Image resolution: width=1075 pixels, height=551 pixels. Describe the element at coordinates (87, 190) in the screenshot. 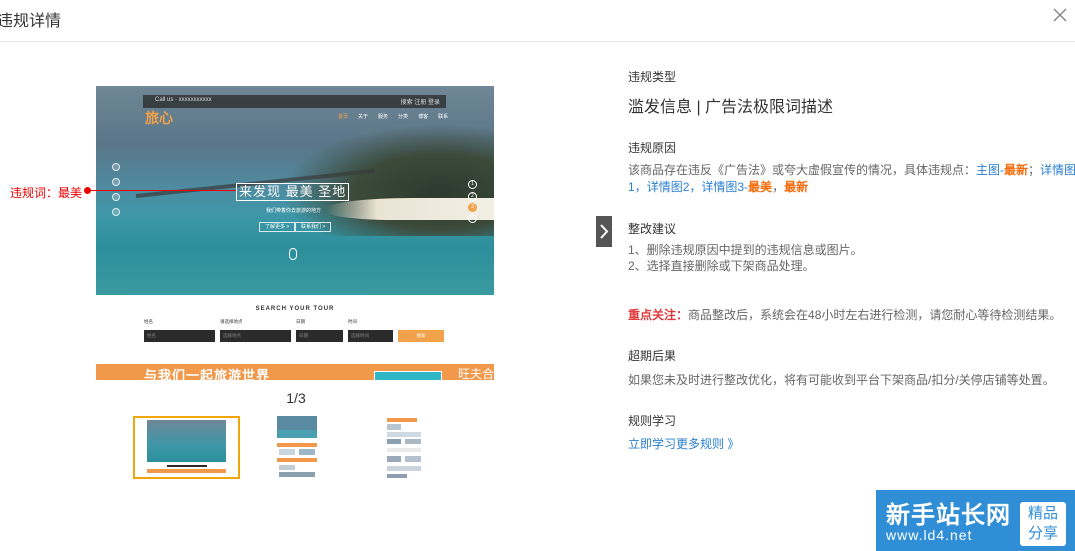

I see `violation-marker-dot` at that location.